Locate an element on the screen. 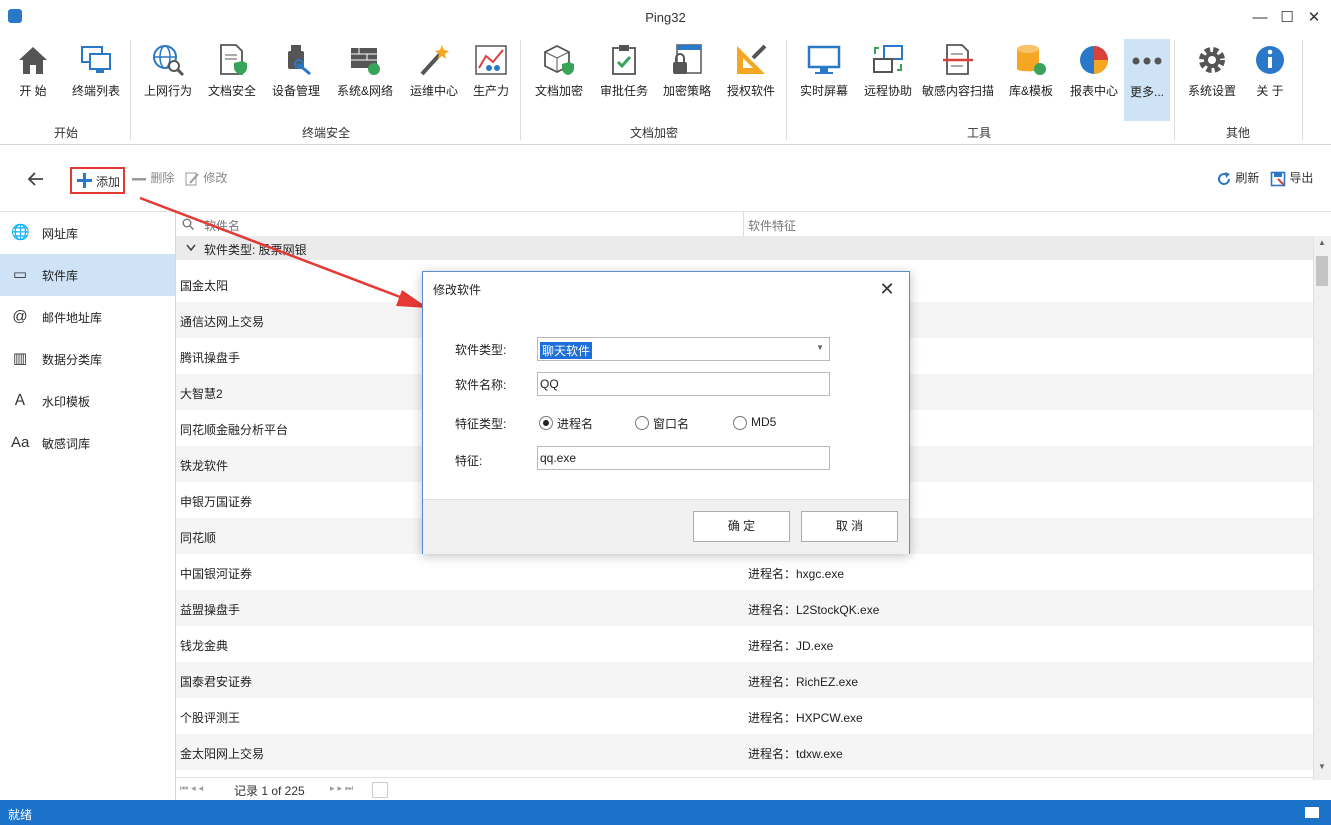 The width and height of the screenshot is (1331, 825). pager-record-text: 记录 1 of 225 is located at coordinates (269, 791).